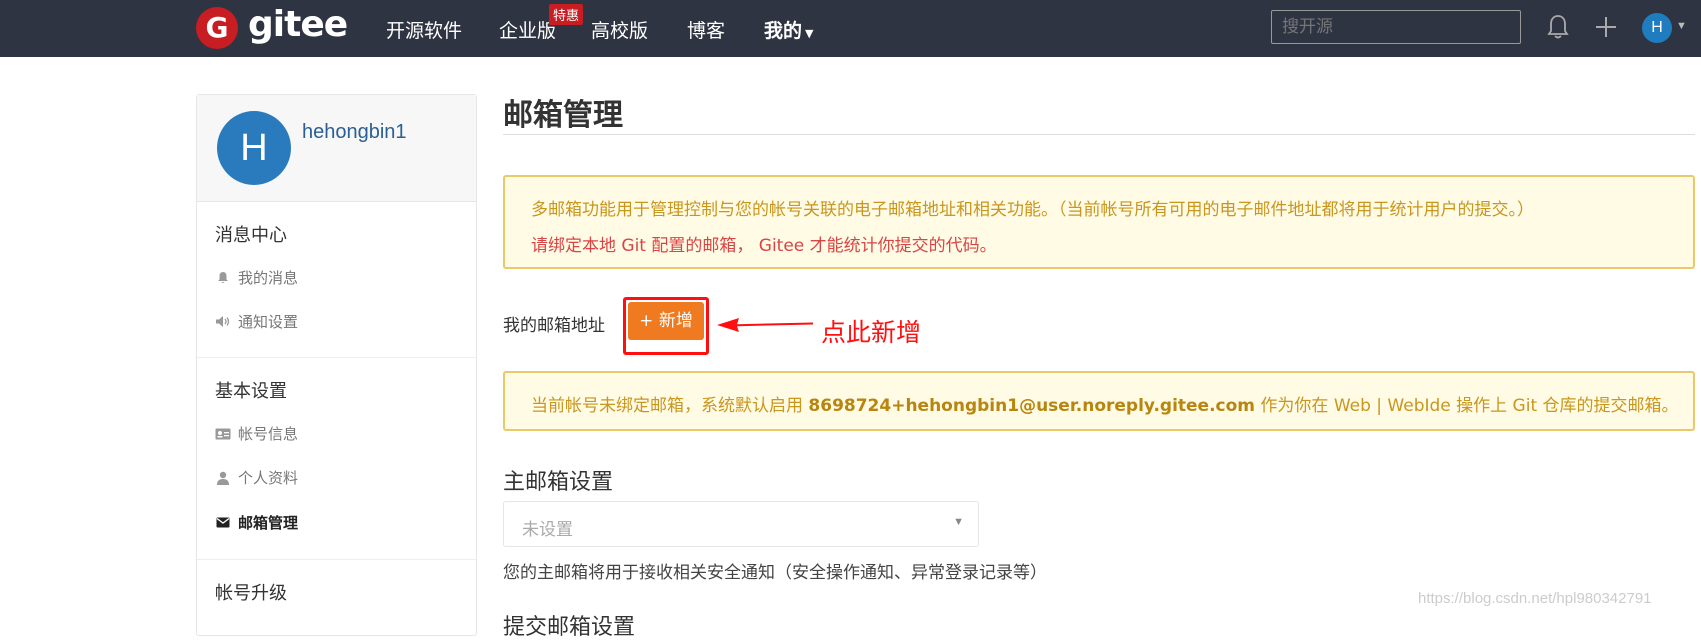 The width and height of the screenshot is (1701, 641). I want to click on sidebar-item-label: 通知设置, so click(268, 322).